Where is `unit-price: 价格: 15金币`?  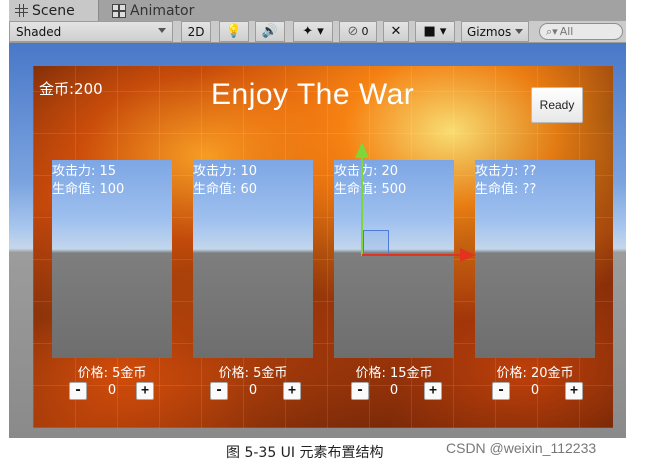
unit-price: 价格: 15金币 is located at coordinates (394, 373).